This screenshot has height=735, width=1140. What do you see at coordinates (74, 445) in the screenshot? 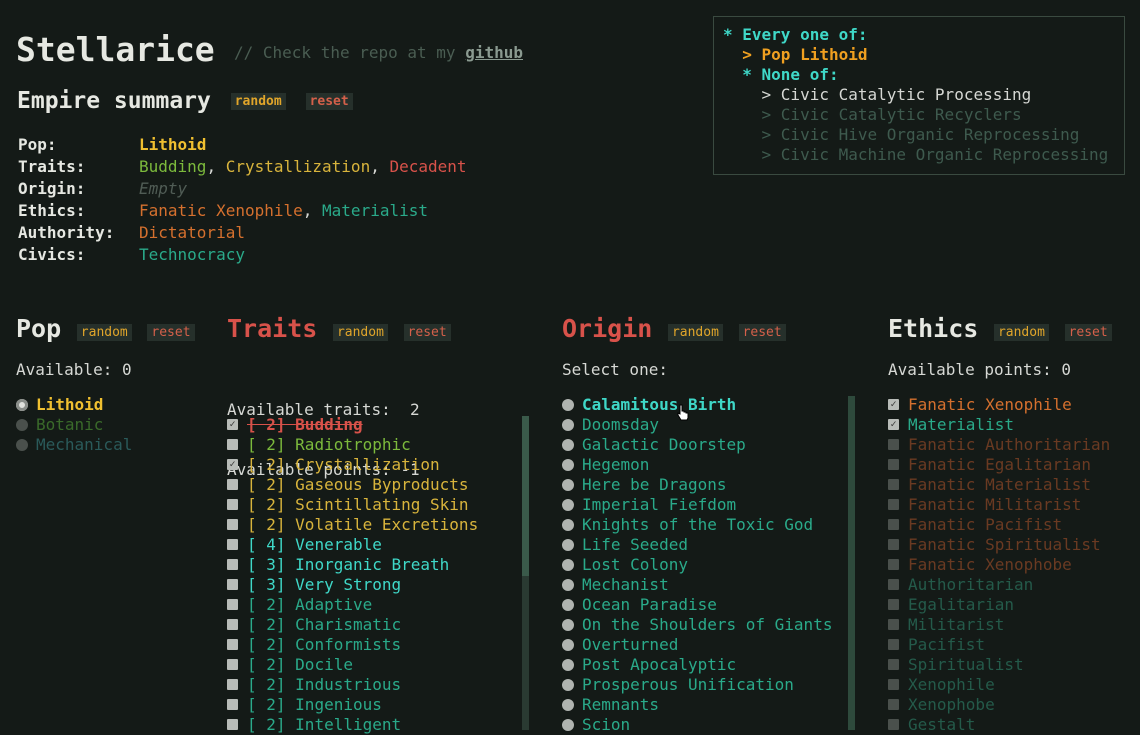
I see `pop-option-mechanical: Mechanical` at bounding box center [74, 445].